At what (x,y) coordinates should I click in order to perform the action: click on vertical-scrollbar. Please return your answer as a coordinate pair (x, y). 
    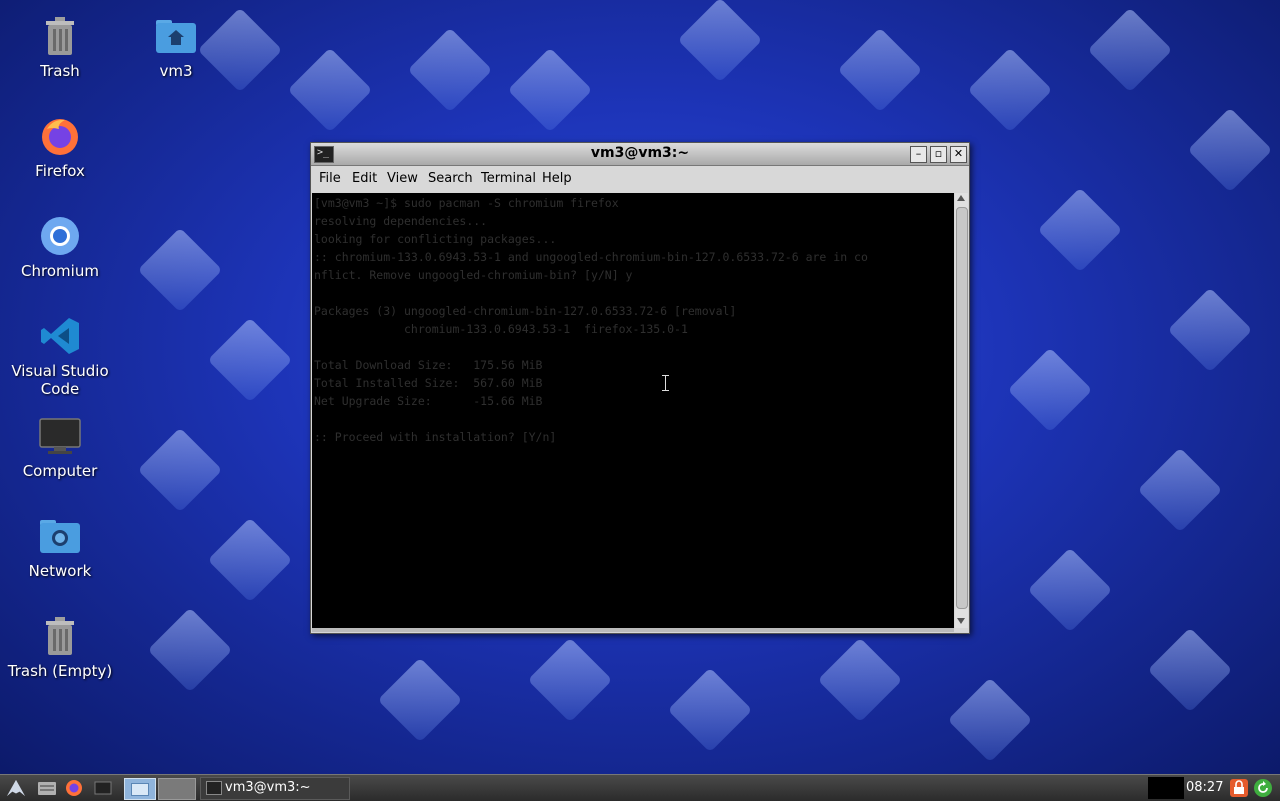
    Looking at the image, I should click on (961, 410).